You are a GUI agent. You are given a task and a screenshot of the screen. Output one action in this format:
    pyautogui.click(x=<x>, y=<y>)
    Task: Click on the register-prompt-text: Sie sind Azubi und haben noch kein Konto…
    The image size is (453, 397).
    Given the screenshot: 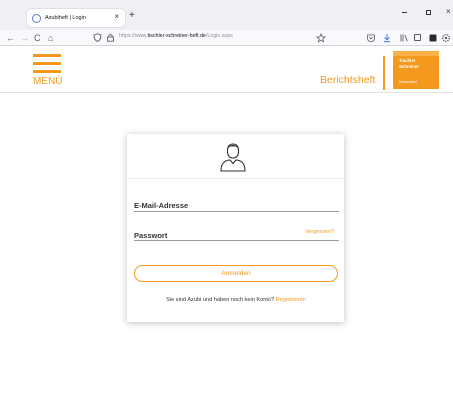 What is the action you would take?
    pyautogui.click(x=221, y=300)
    